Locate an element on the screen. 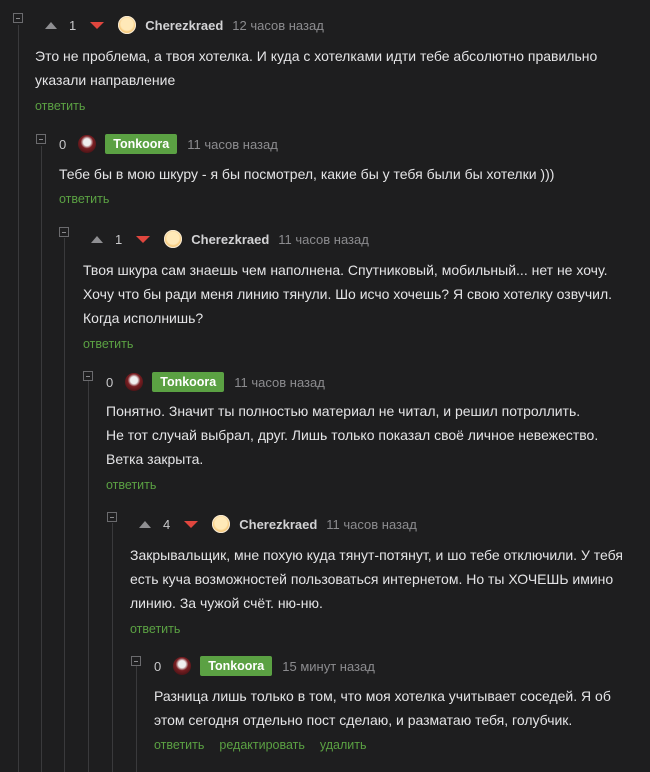 Image resolution: width=650 pixels, height=772 pixels. comment-header: 1 Cherezkraed 12 часов назад is located at coordinates (184, 25).